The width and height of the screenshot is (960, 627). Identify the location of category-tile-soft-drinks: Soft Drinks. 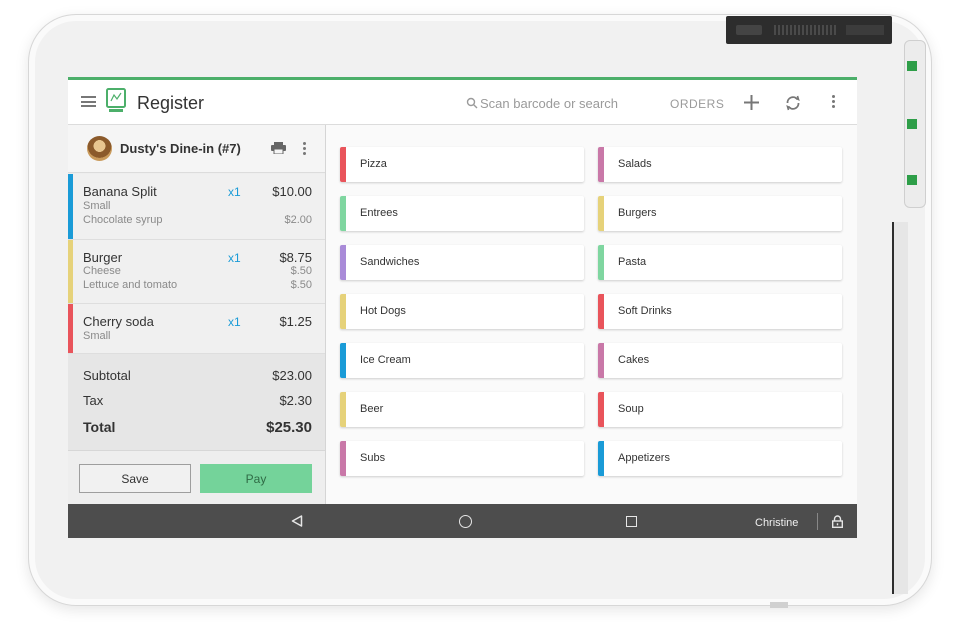
(720, 311).